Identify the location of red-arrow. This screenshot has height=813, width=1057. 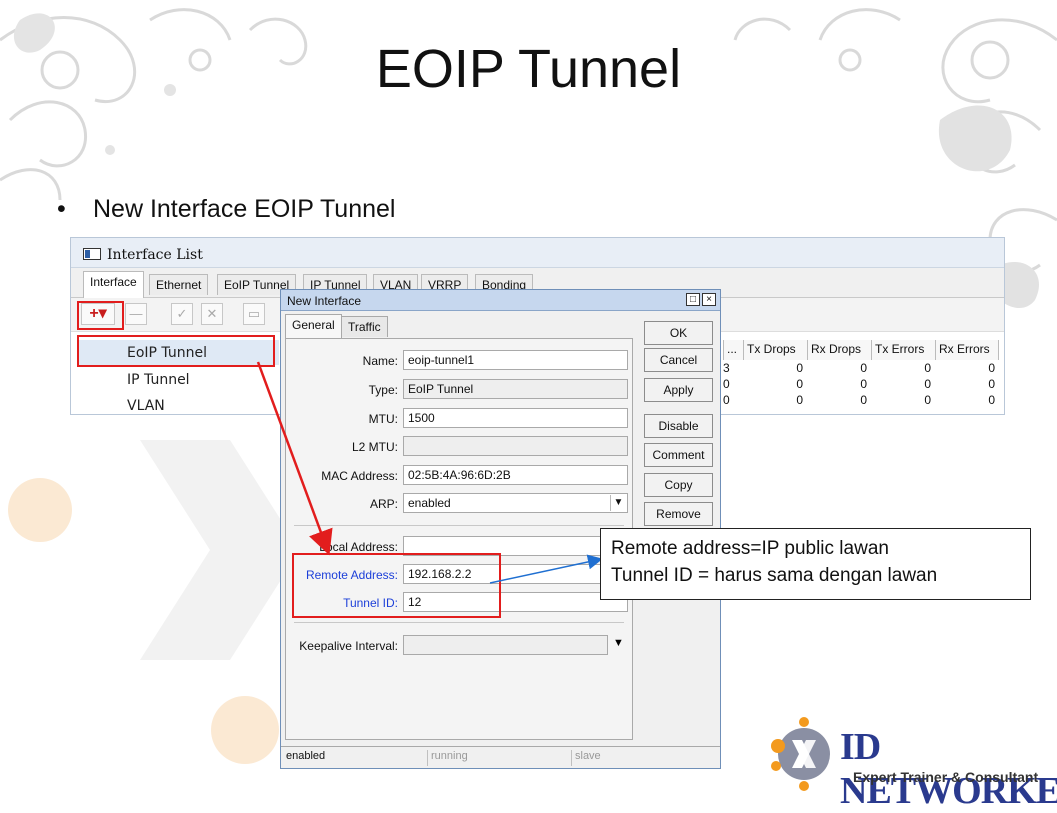
(294, 458).